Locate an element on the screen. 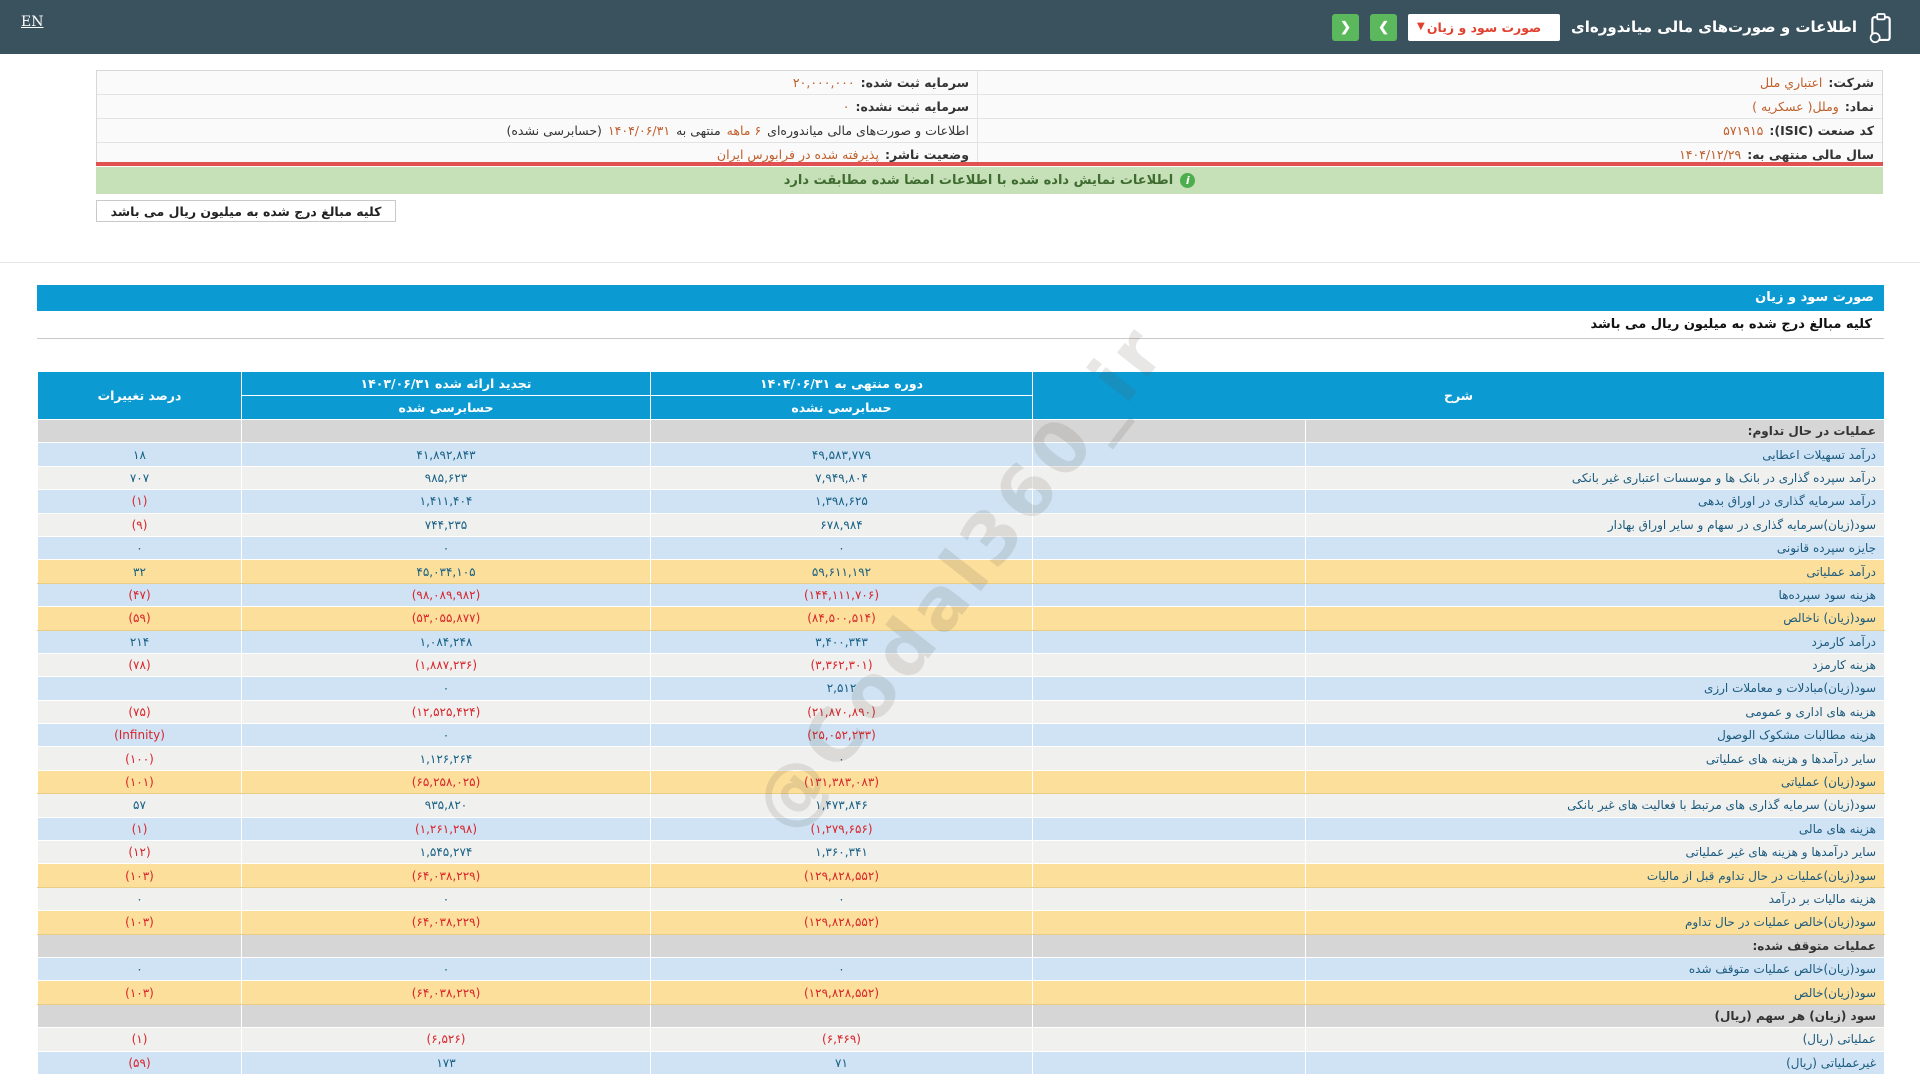 This screenshot has width=1920, height=1080. change-percent-value-cell: (Infinity) is located at coordinates (139, 735).